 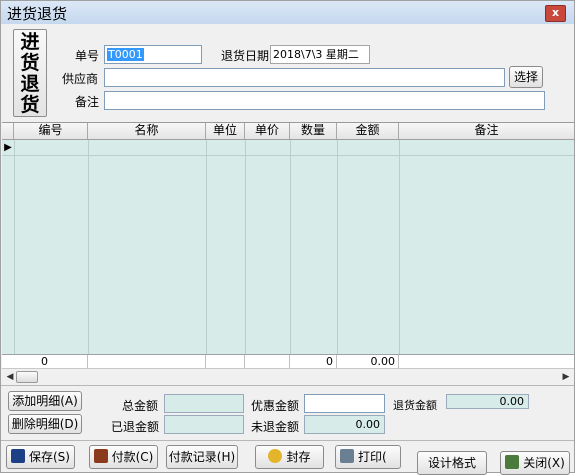 What do you see at coordinates (30, 42) in the screenshot?
I see `big-button-char-1: 进` at bounding box center [30, 42].